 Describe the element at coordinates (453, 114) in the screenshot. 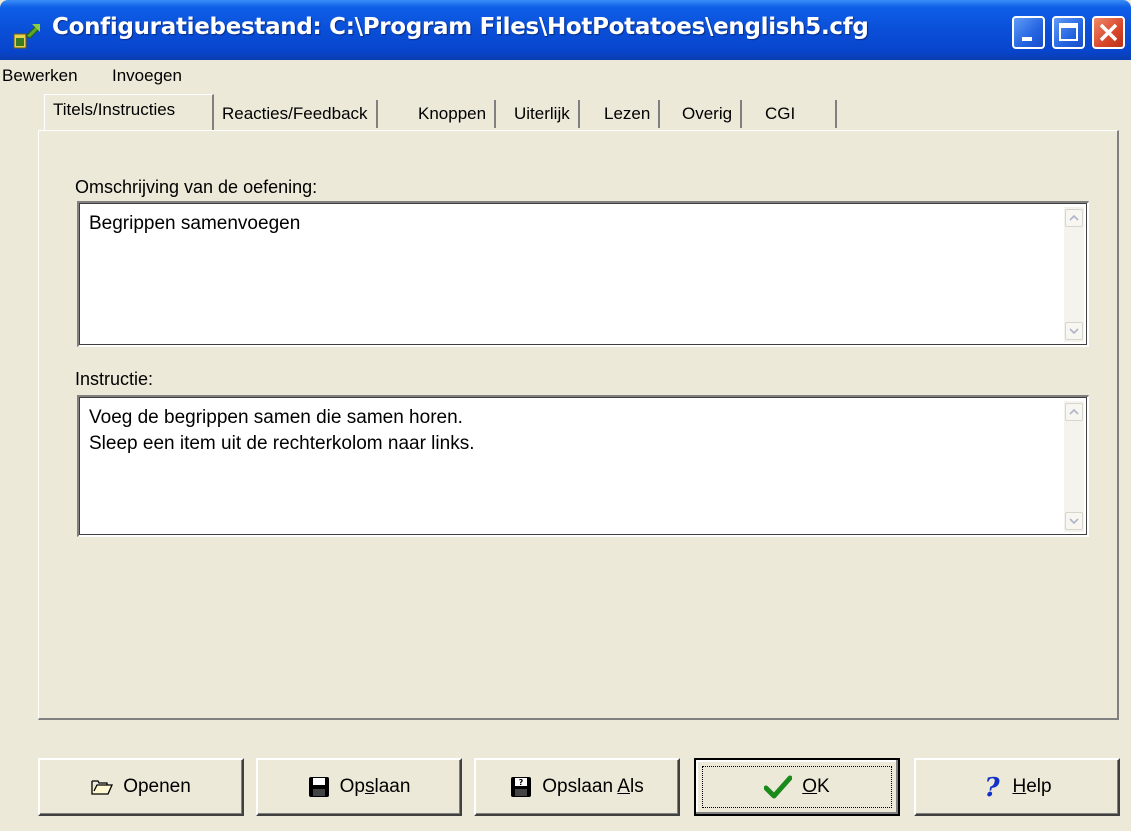

I see `tab-knoppen: Knoppen` at that location.